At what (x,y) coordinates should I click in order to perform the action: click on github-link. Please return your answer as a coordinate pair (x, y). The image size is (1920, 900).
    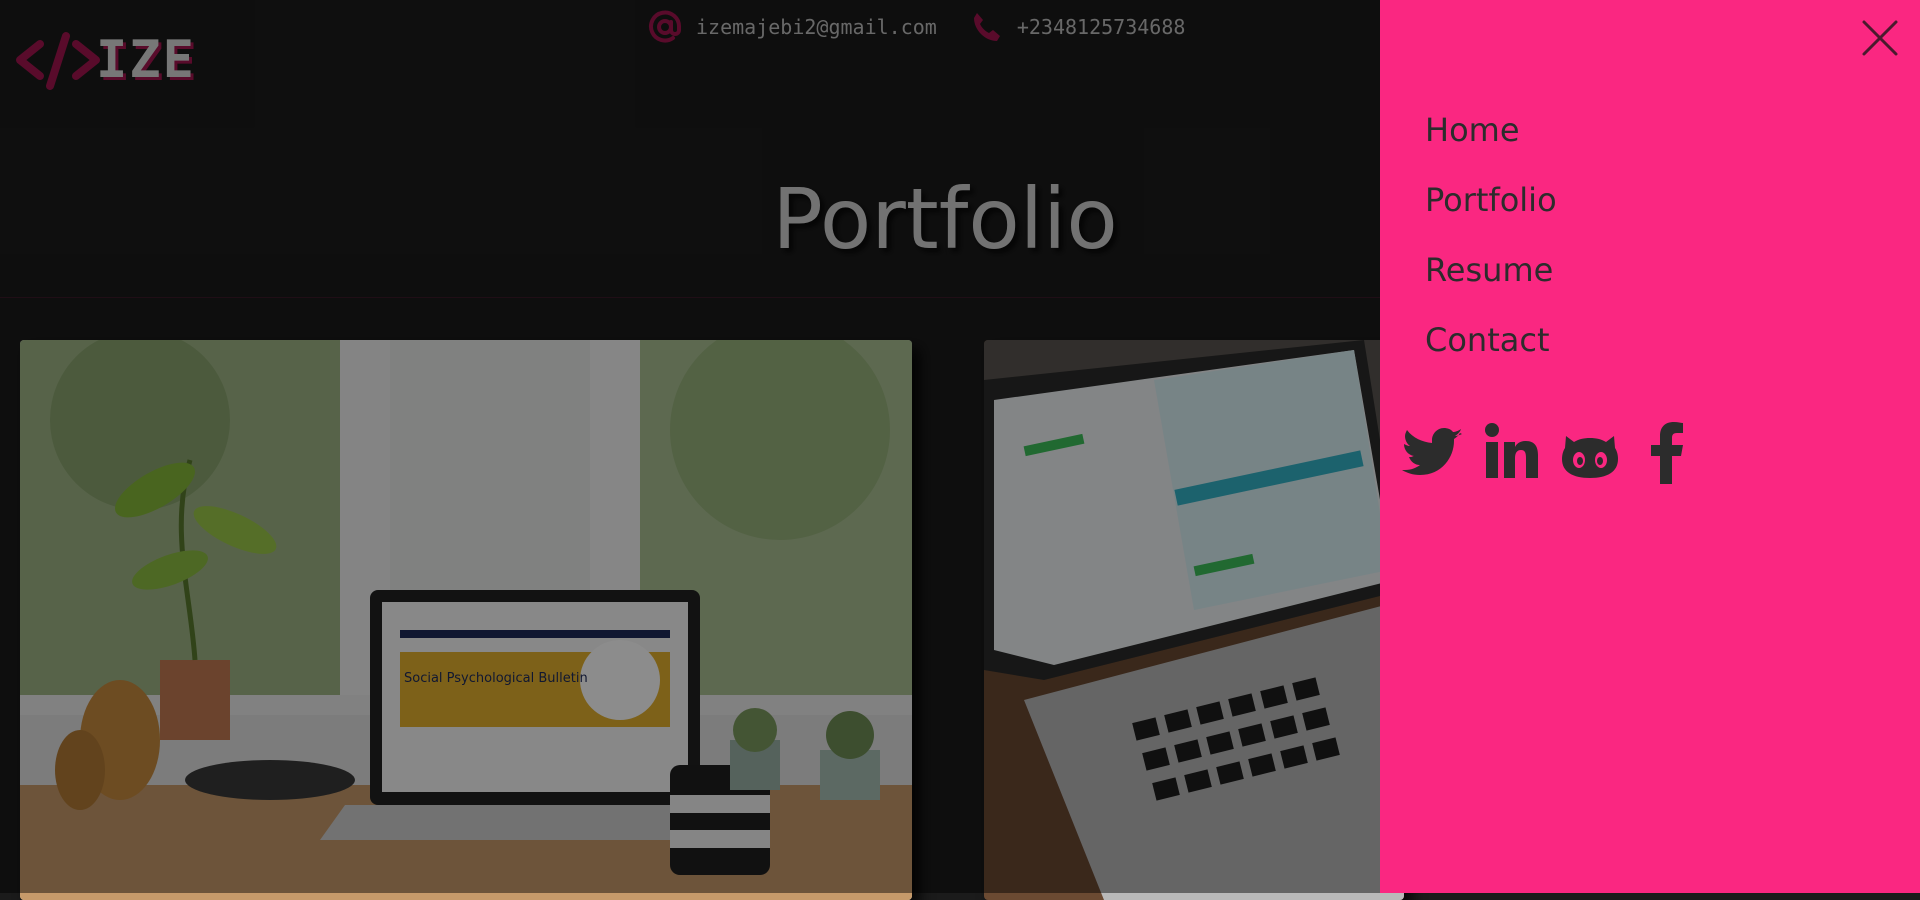
    Looking at the image, I should click on (1597, 452).